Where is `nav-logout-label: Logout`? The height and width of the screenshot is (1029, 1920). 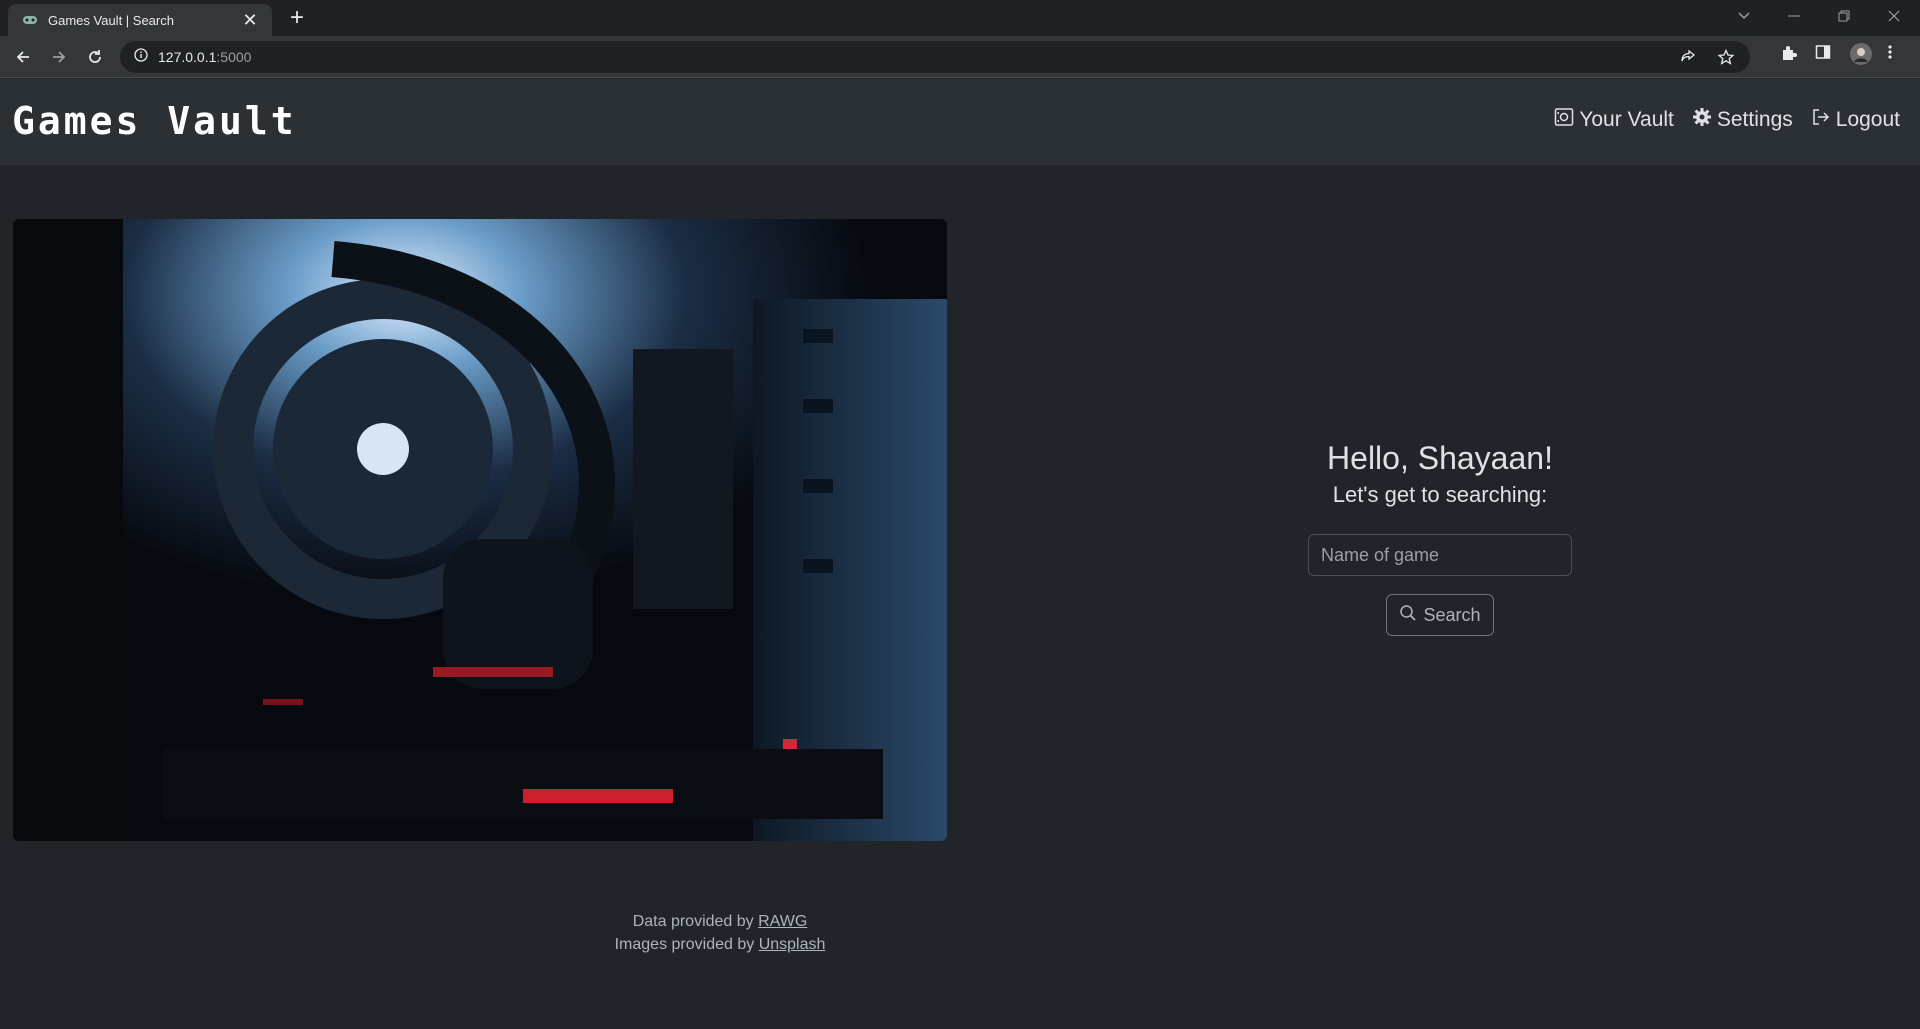 nav-logout-label: Logout is located at coordinates (1867, 119).